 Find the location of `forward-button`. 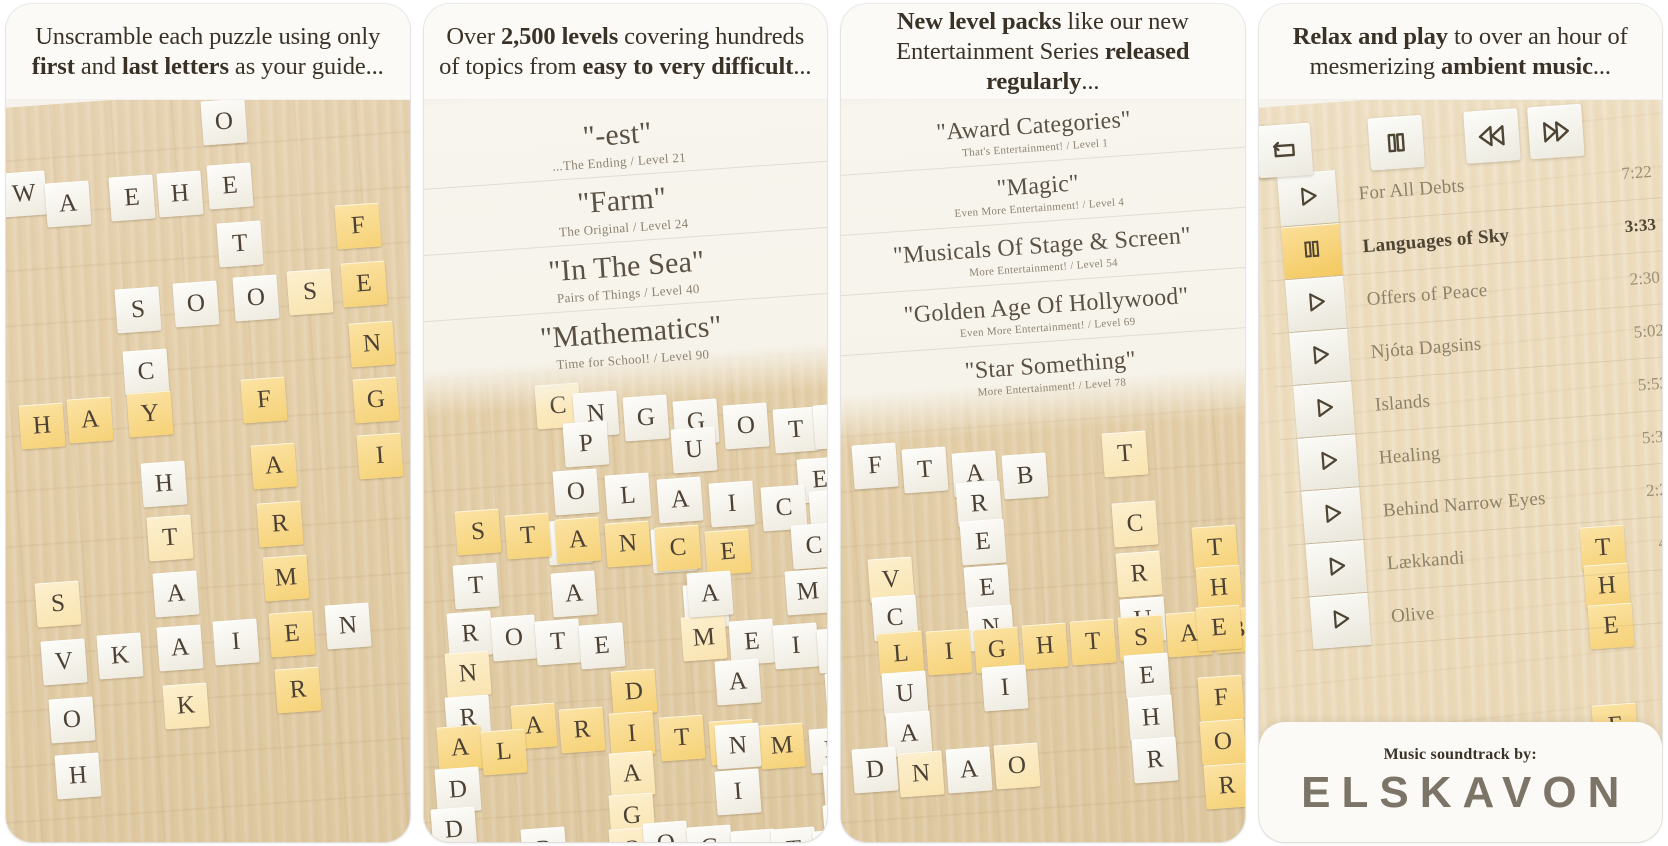

forward-button is located at coordinates (1556, 131).